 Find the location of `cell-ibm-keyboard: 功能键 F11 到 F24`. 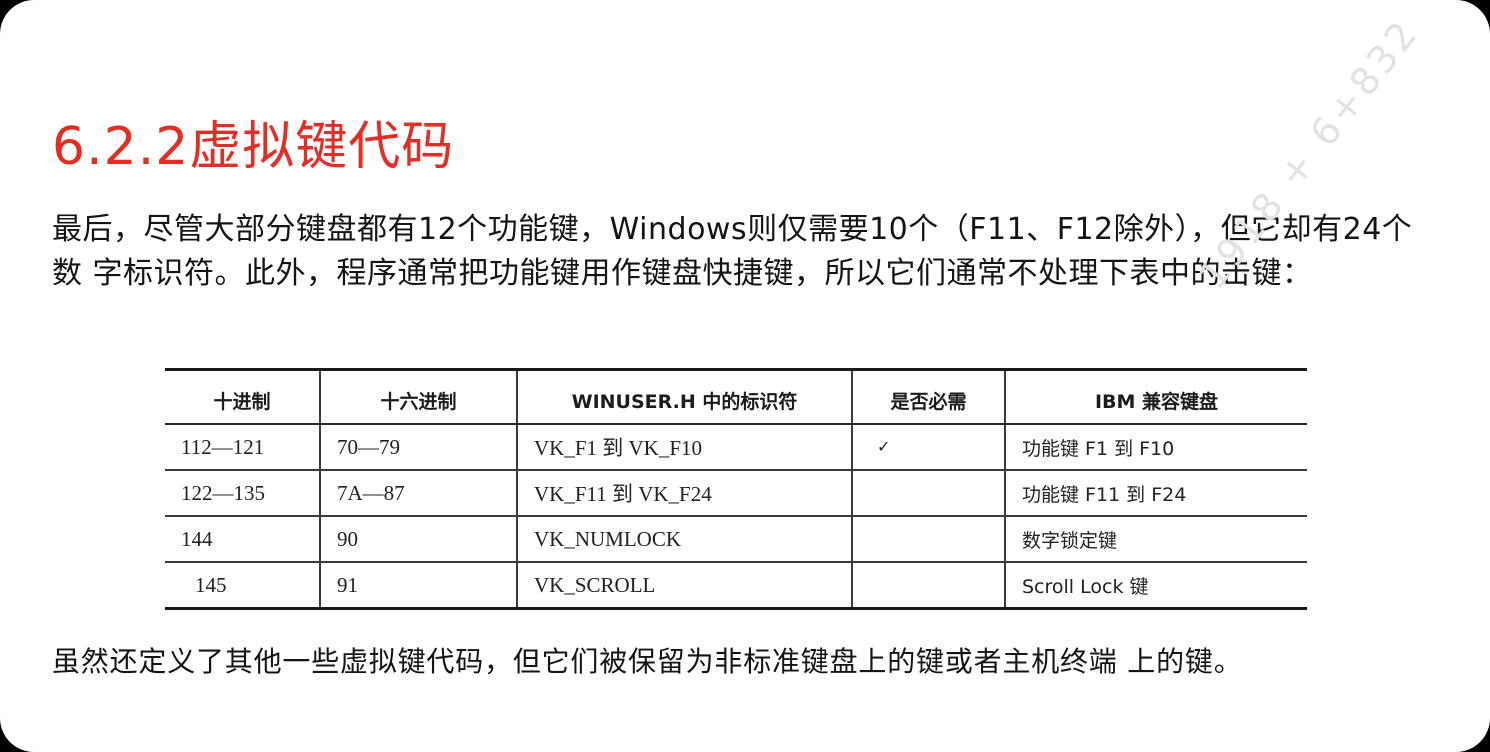

cell-ibm-keyboard: 功能键 F11 到 F24 is located at coordinates (1155, 493).